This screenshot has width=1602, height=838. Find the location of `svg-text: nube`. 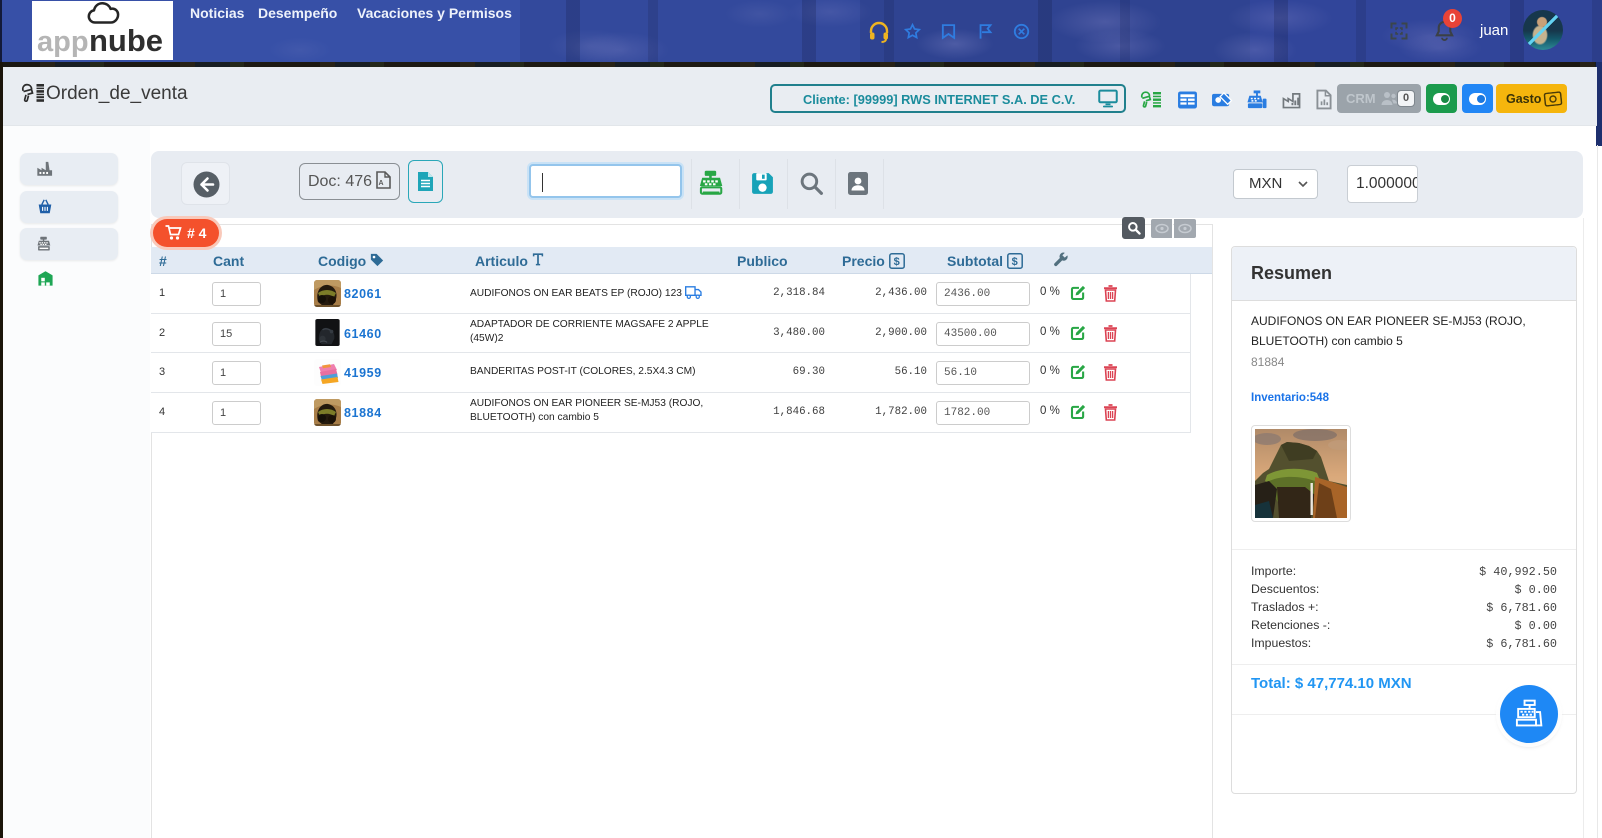

svg-text: nube is located at coordinates (126, 40).